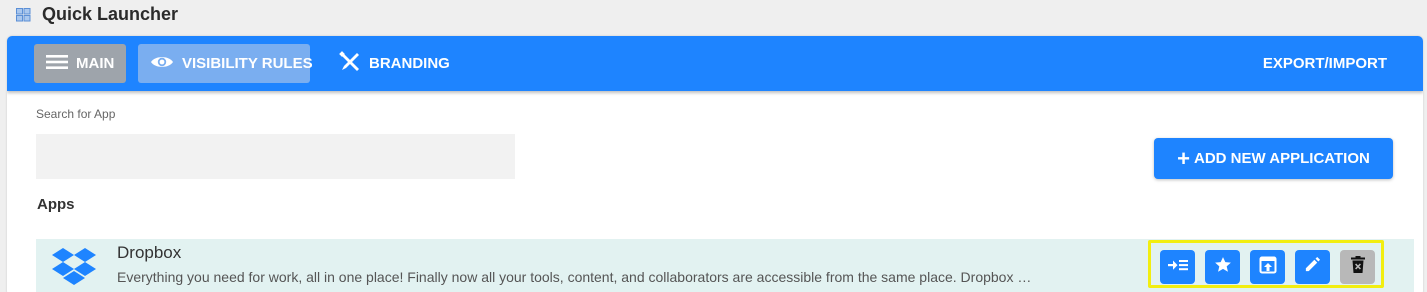 The height and width of the screenshot is (292, 1427). What do you see at coordinates (76, 114) in the screenshot?
I see `search-label: Search for App` at bounding box center [76, 114].